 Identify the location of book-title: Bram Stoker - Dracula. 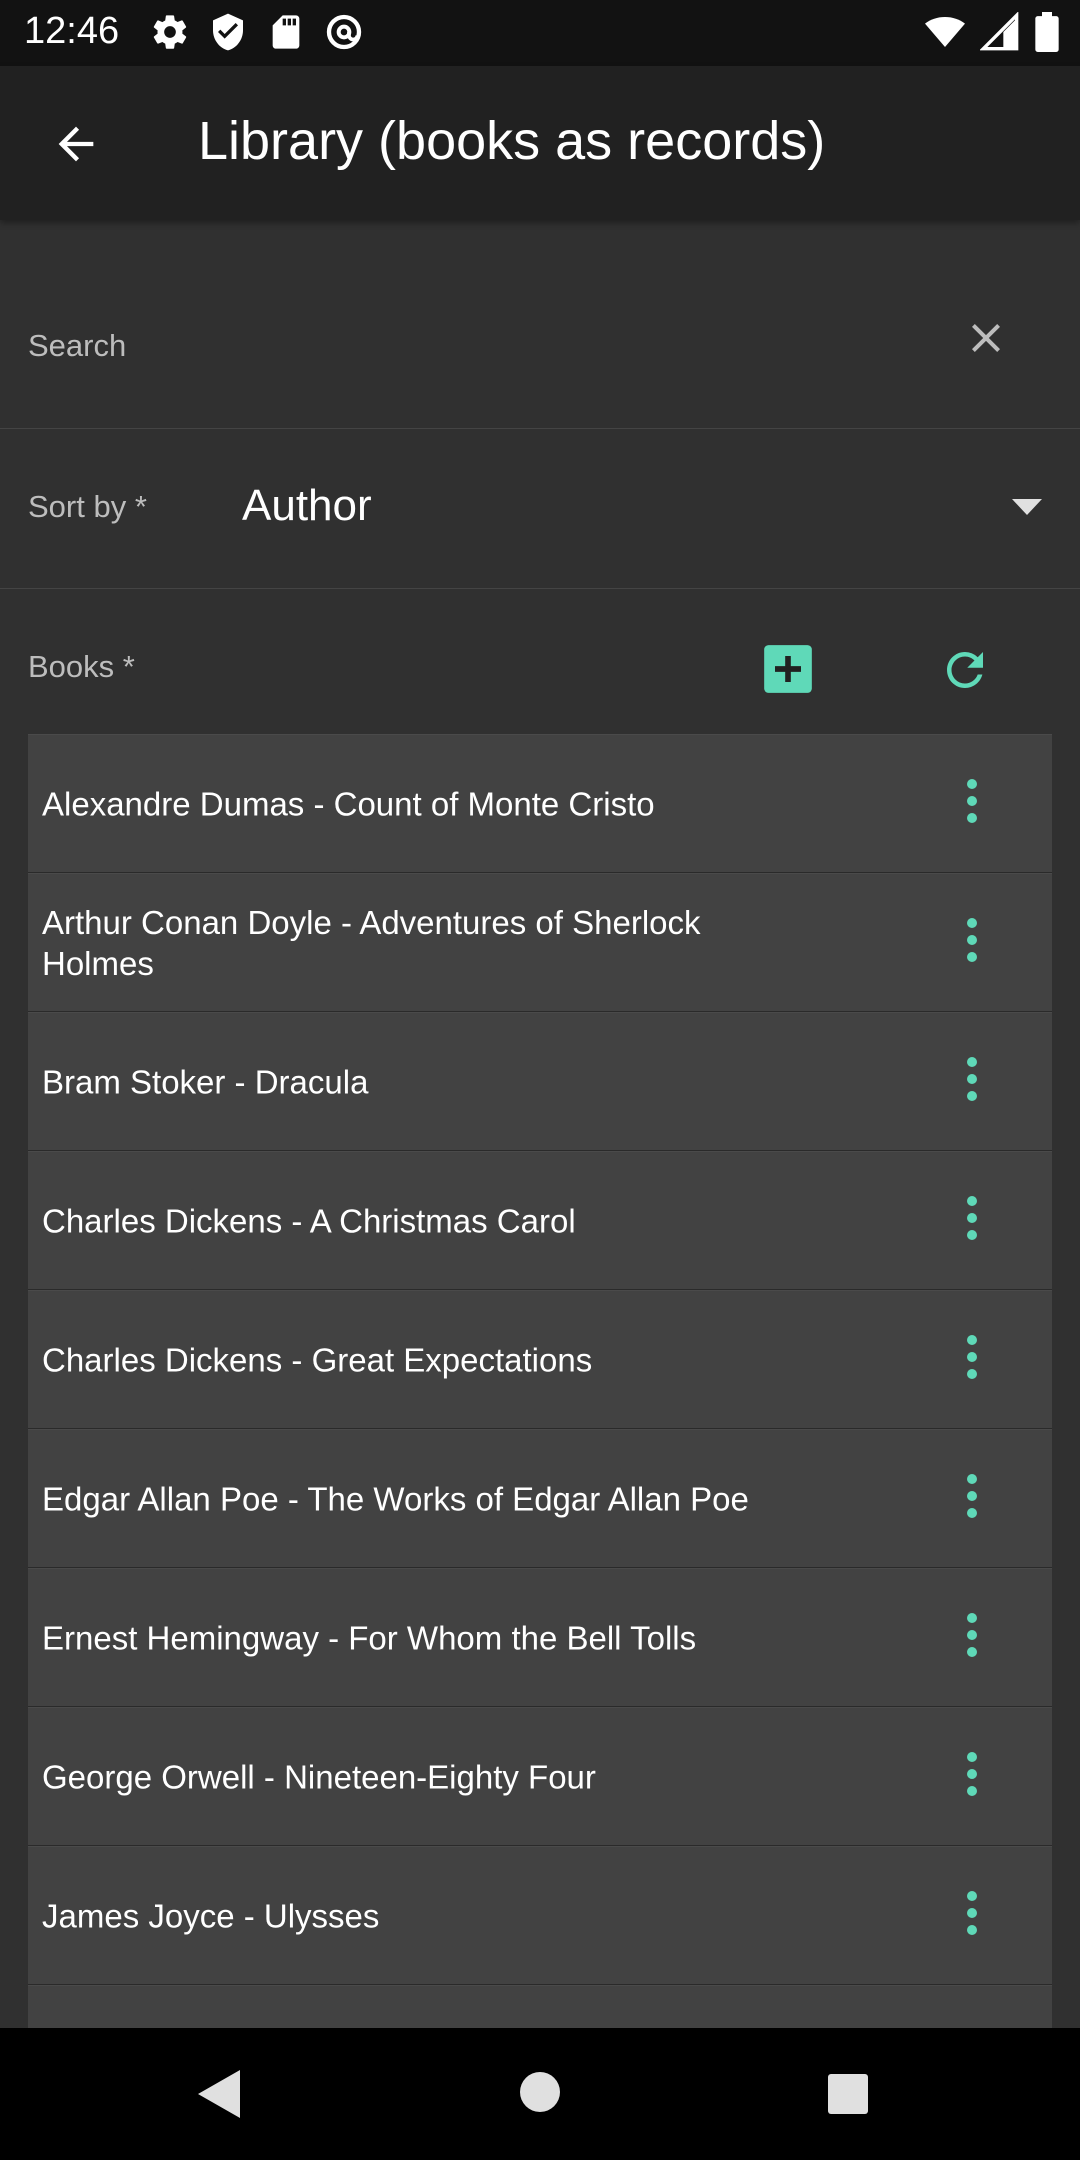
(205, 1081).